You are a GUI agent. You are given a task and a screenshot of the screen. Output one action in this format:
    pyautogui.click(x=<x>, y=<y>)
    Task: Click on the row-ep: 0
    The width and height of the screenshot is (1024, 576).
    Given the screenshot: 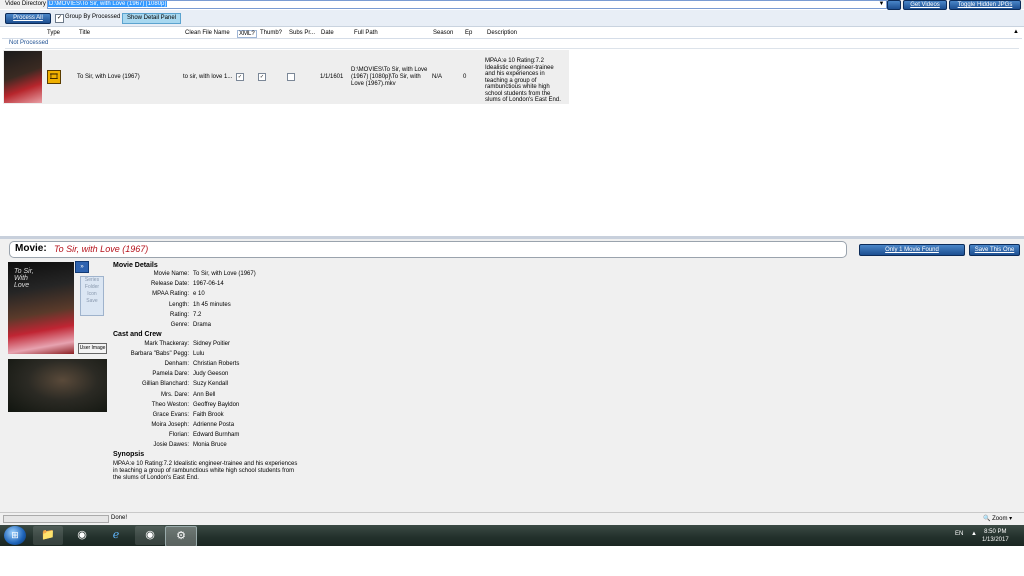 What is the action you would take?
    pyautogui.click(x=465, y=77)
    